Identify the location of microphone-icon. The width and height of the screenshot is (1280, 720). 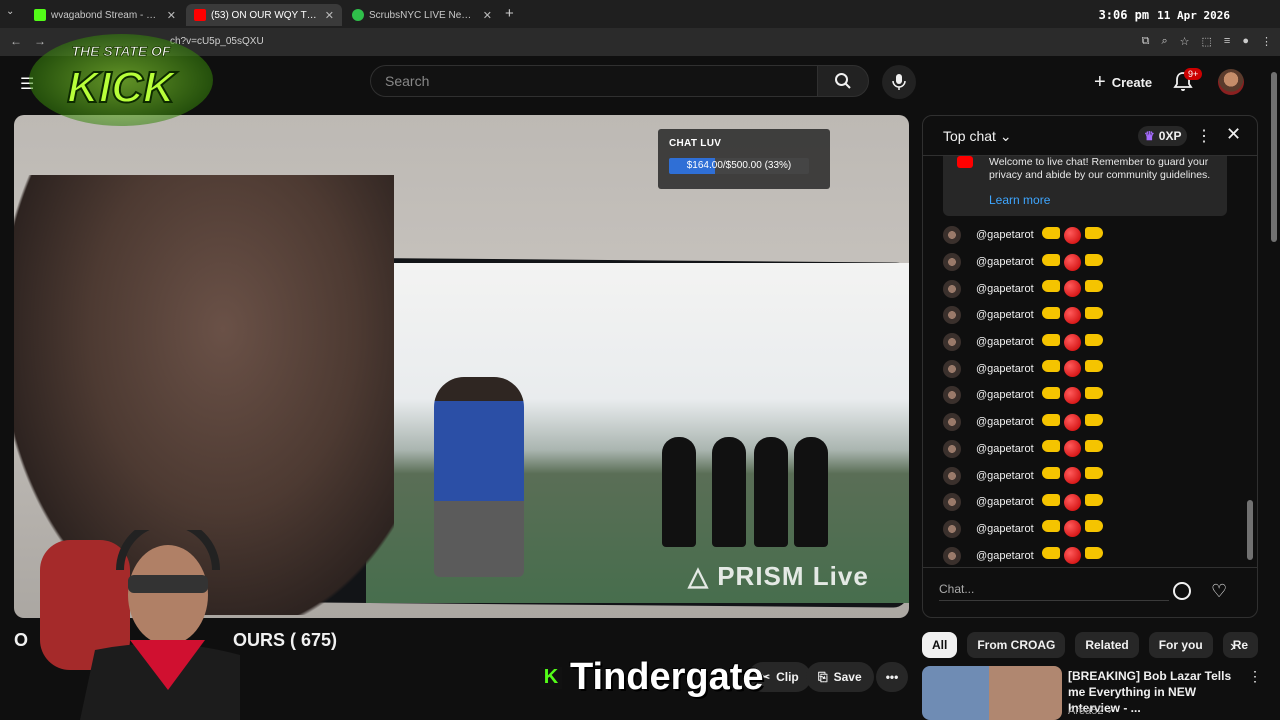
(899, 82).